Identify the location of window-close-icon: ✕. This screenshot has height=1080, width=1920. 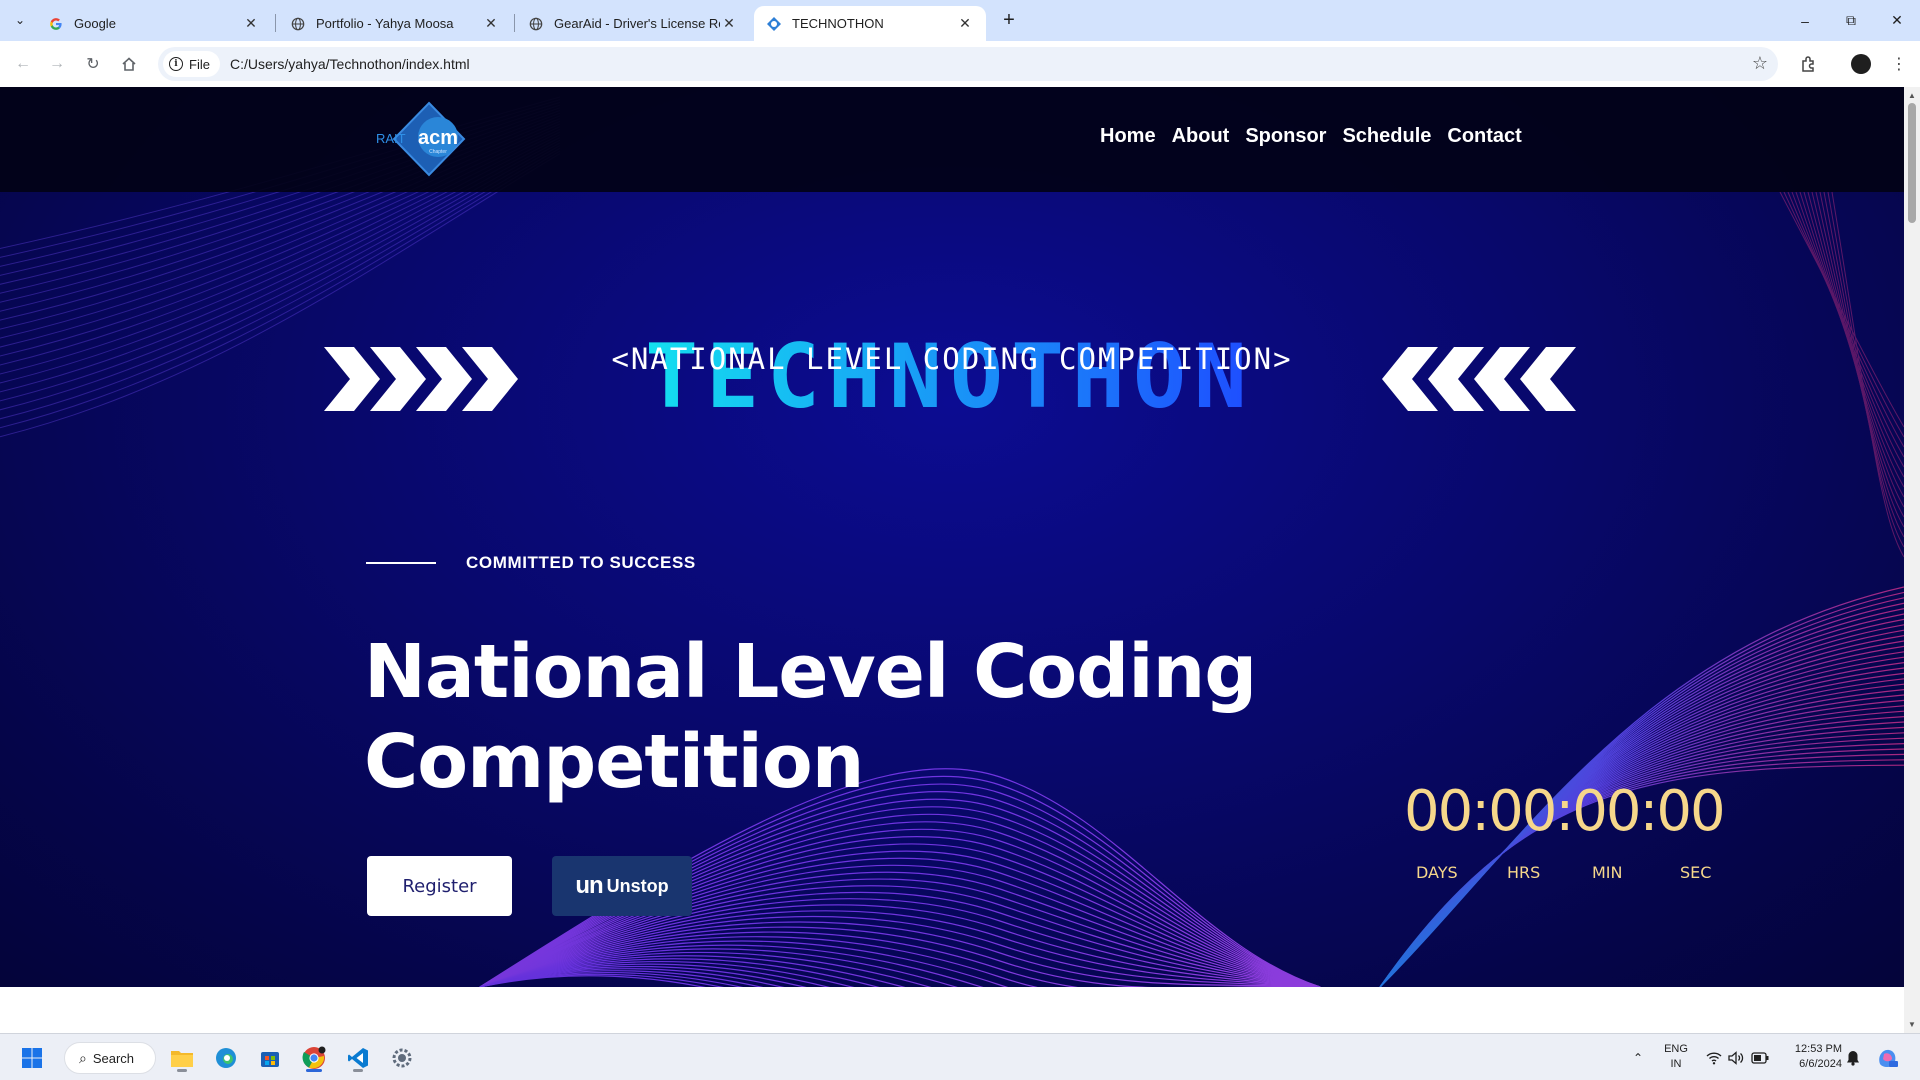
(1897, 20).